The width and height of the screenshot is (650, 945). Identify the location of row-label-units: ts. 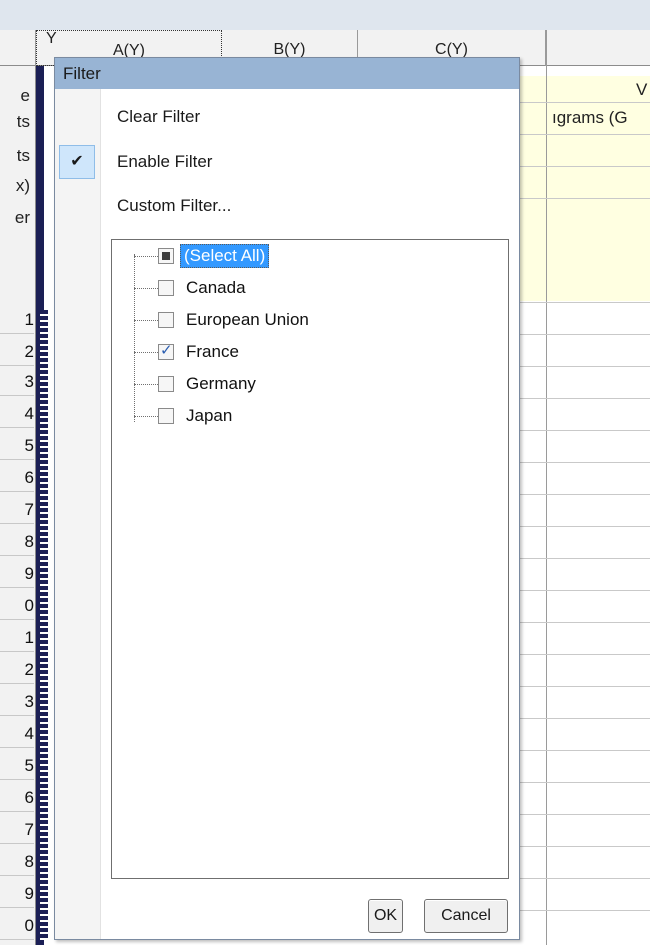
(15, 122).